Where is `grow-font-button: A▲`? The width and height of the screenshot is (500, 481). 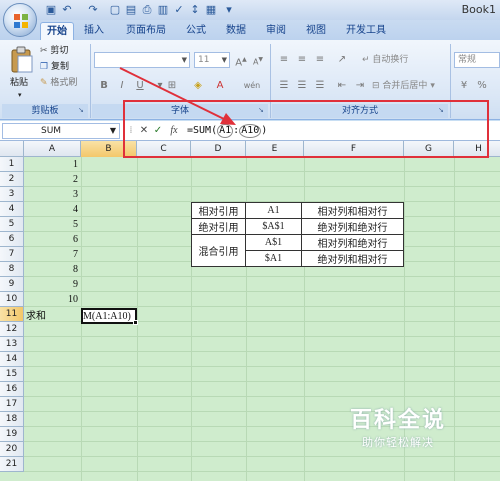 grow-font-button: A▲ is located at coordinates (241, 60).